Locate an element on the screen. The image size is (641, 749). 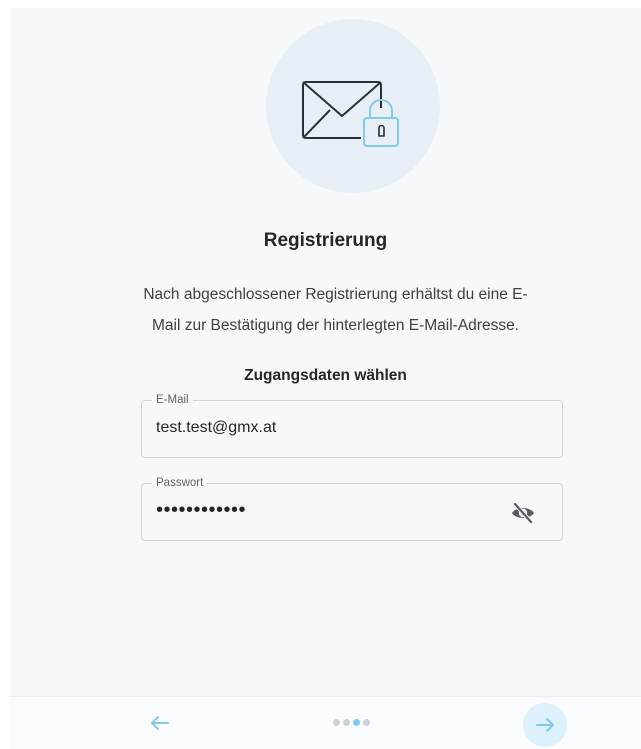
arrow-left-icon is located at coordinates (160, 723).